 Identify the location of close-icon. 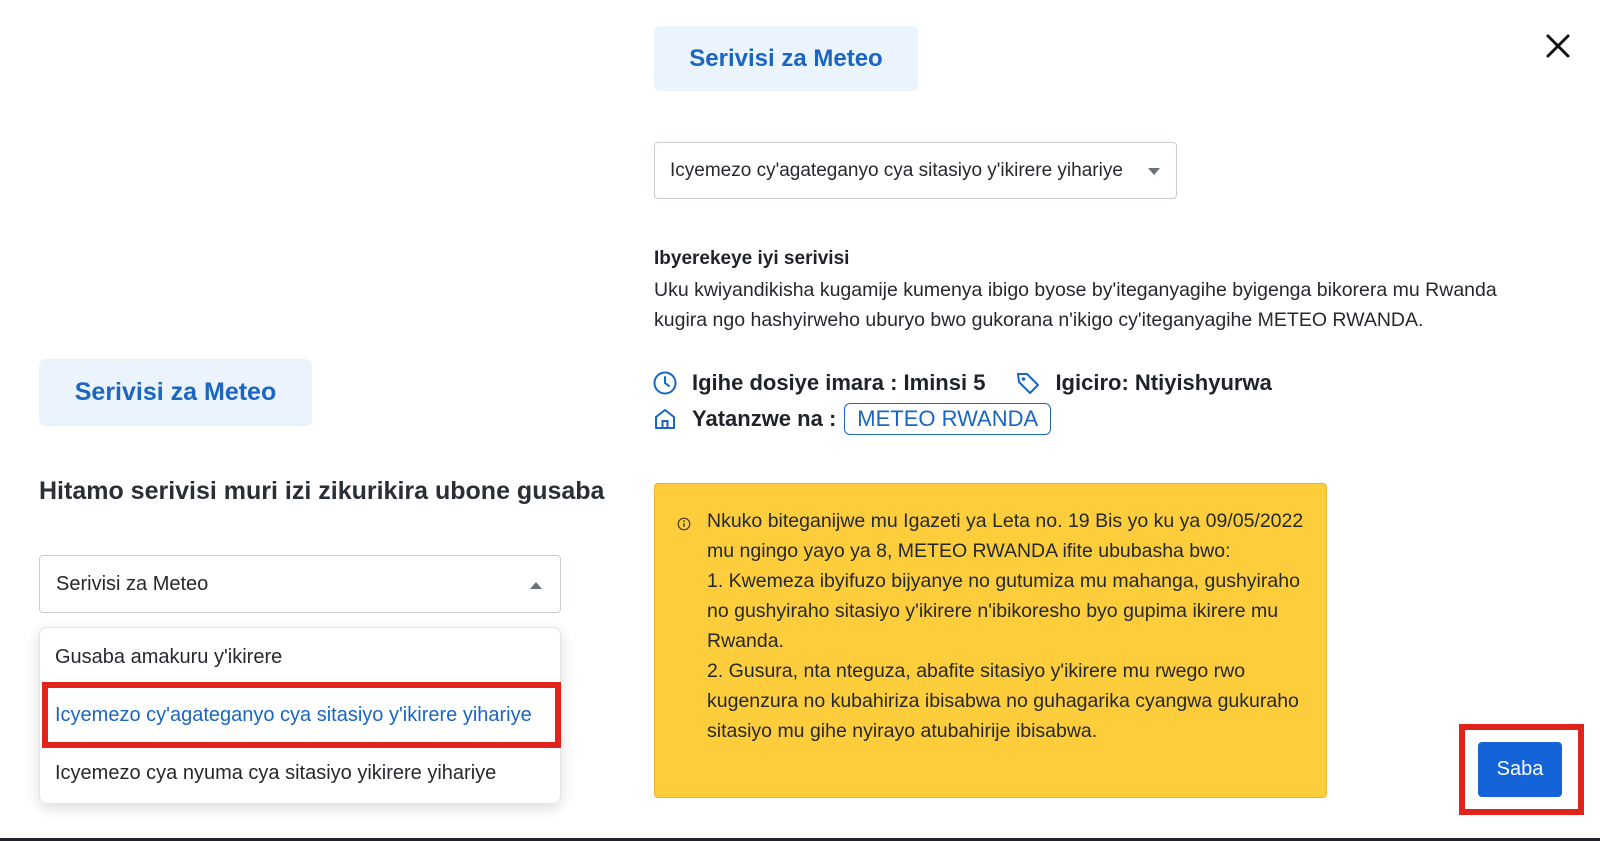
(1558, 46).